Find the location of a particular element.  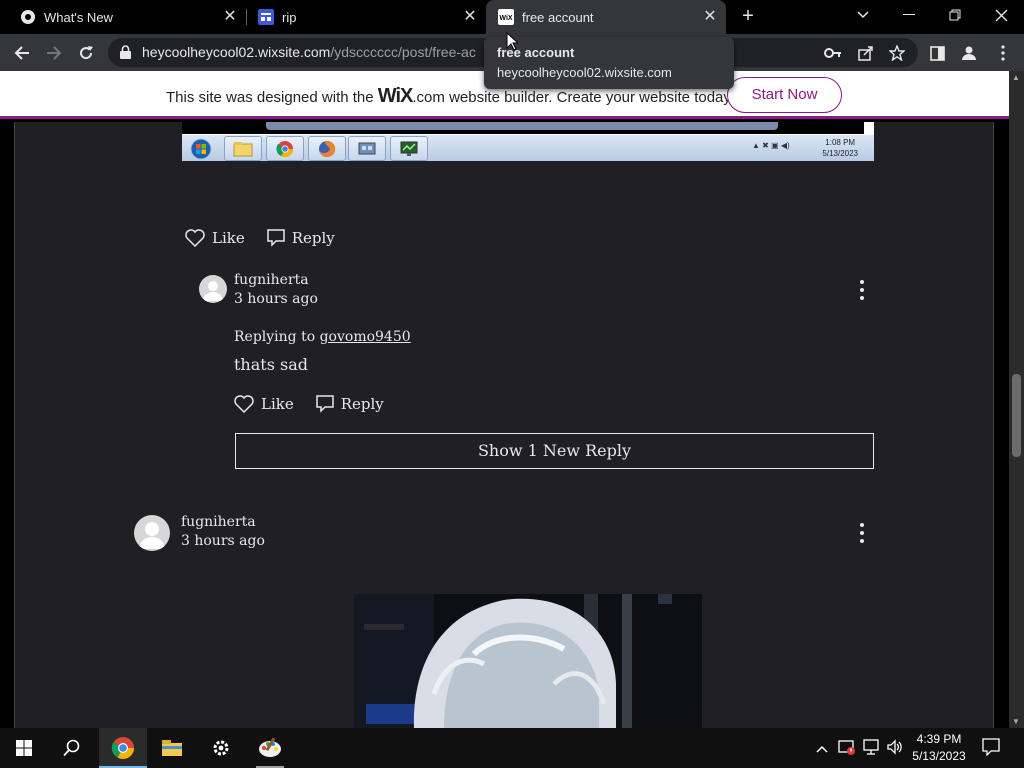

minimize-icon is located at coordinates (909, 15).